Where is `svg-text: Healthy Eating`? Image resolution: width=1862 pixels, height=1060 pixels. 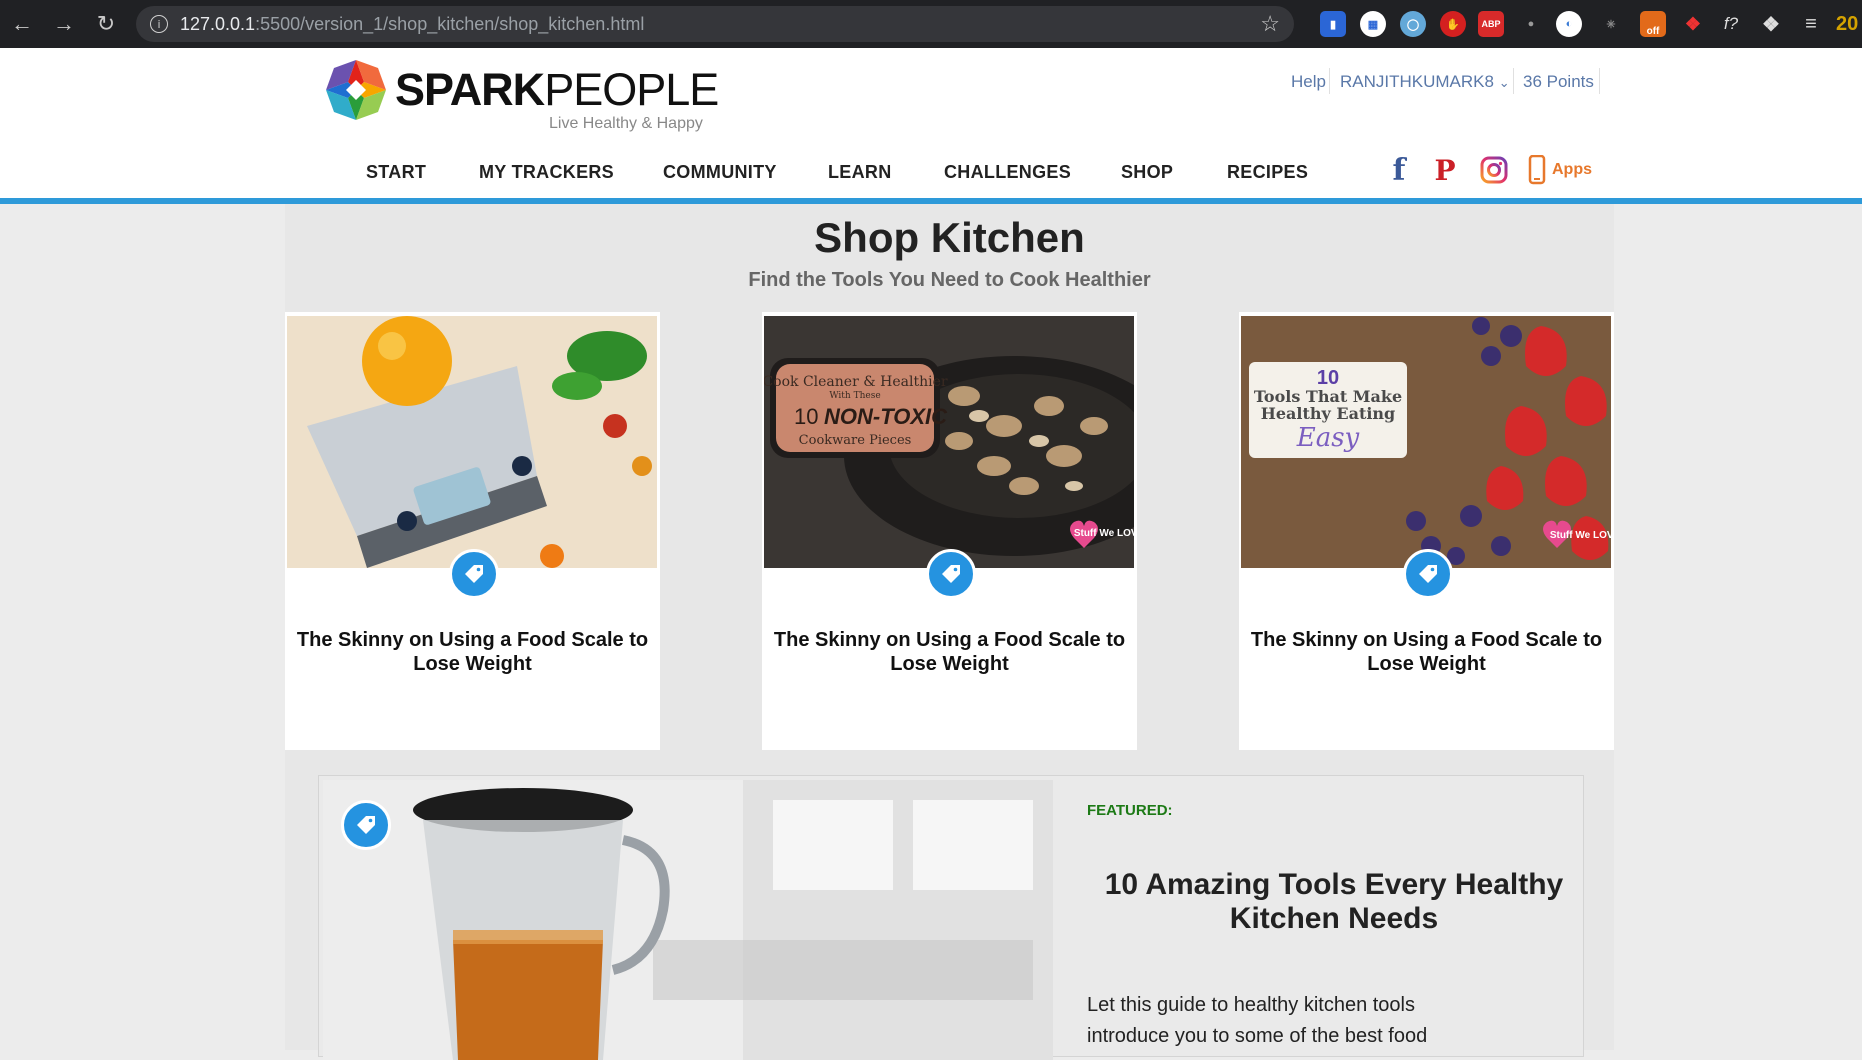
svg-text: Healthy Eating is located at coordinates (1328, 413).